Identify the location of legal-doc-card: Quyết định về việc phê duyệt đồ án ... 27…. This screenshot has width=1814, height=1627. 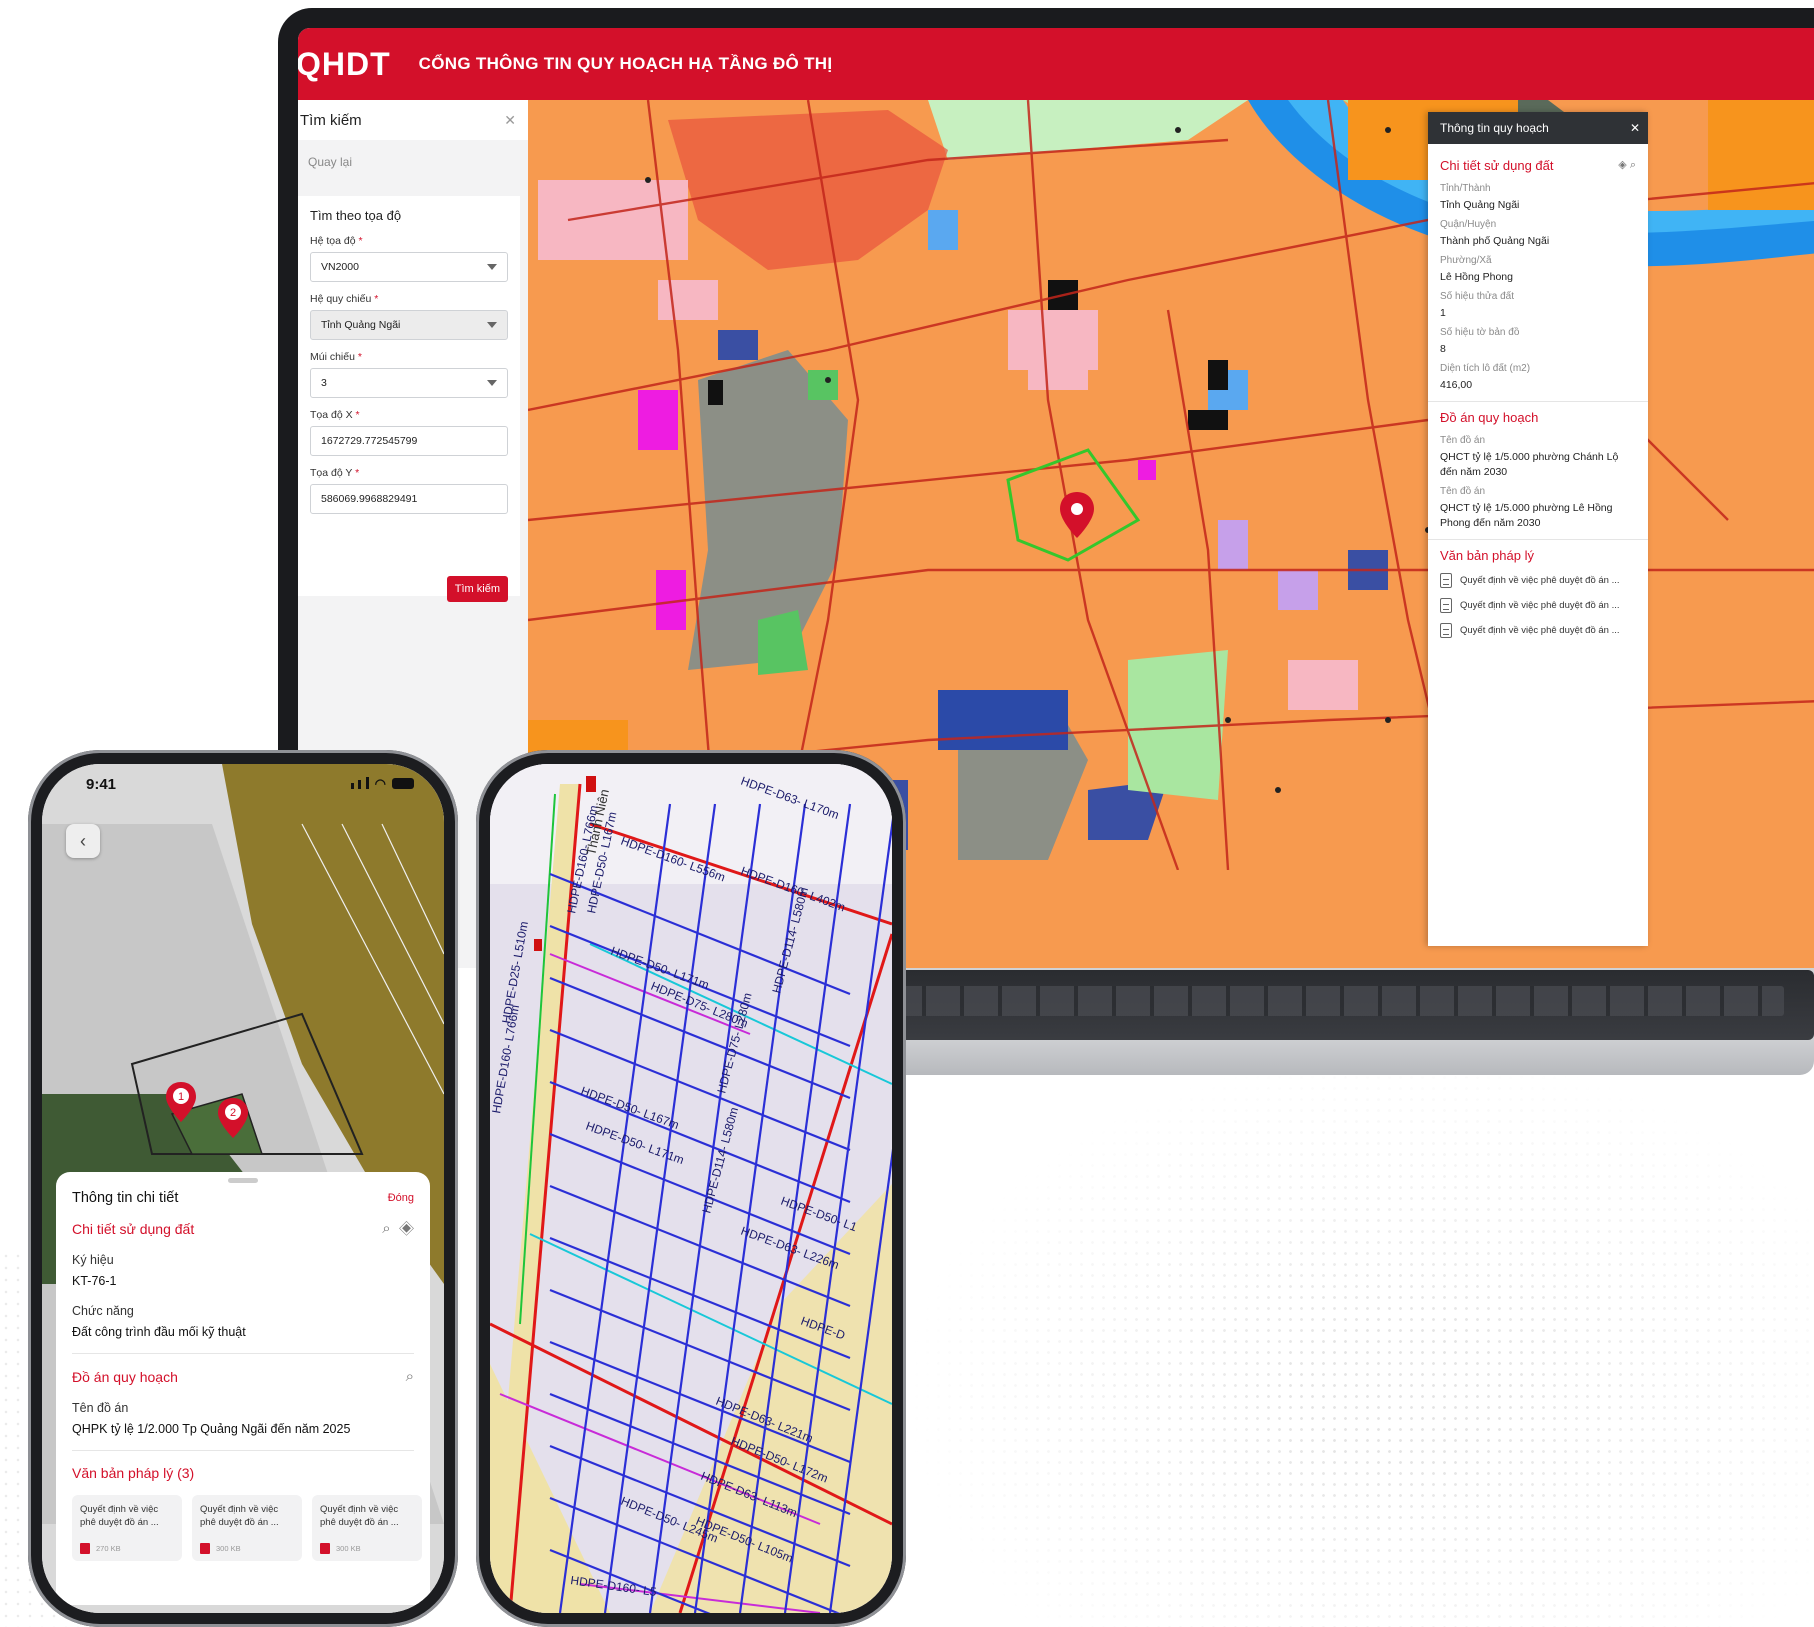
(127, 1528).